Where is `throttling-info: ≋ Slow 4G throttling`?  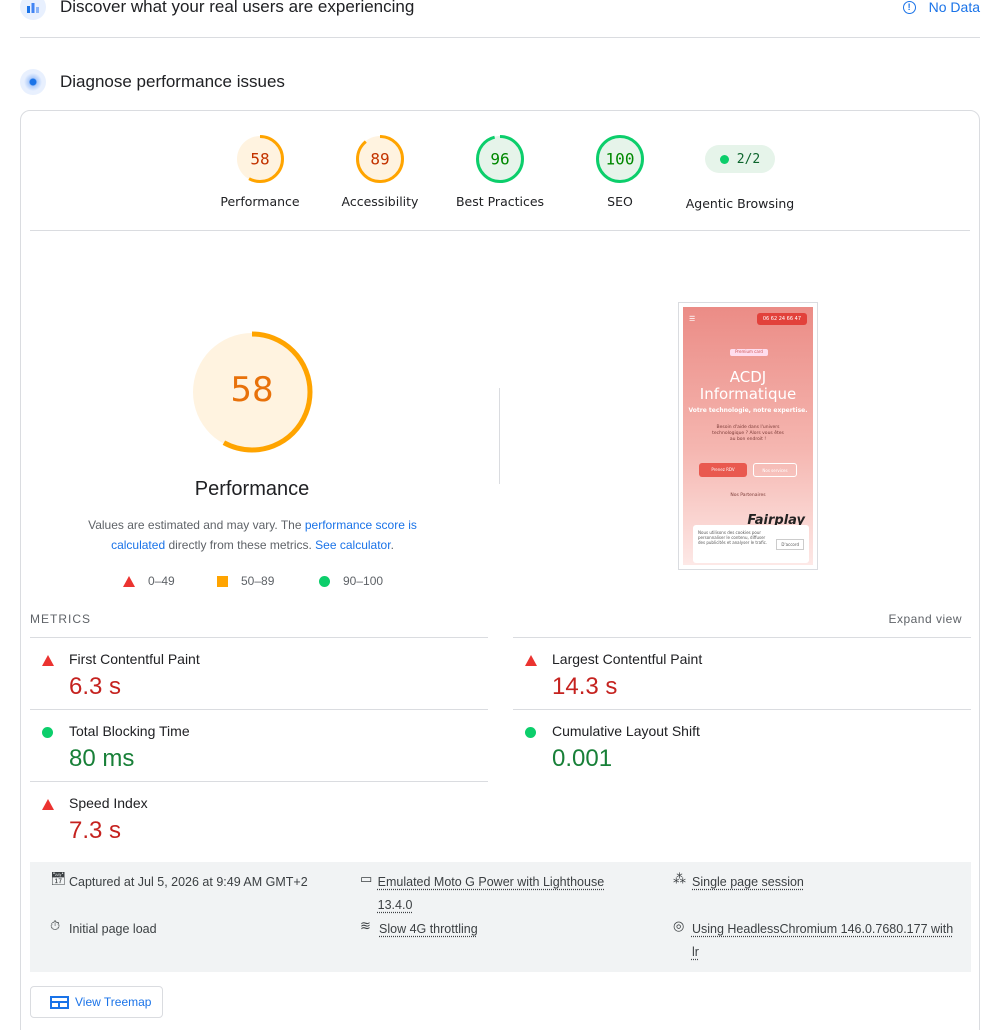
throttling-info: ≋ Slow 4G throttling is located at coordinates (490, 929).